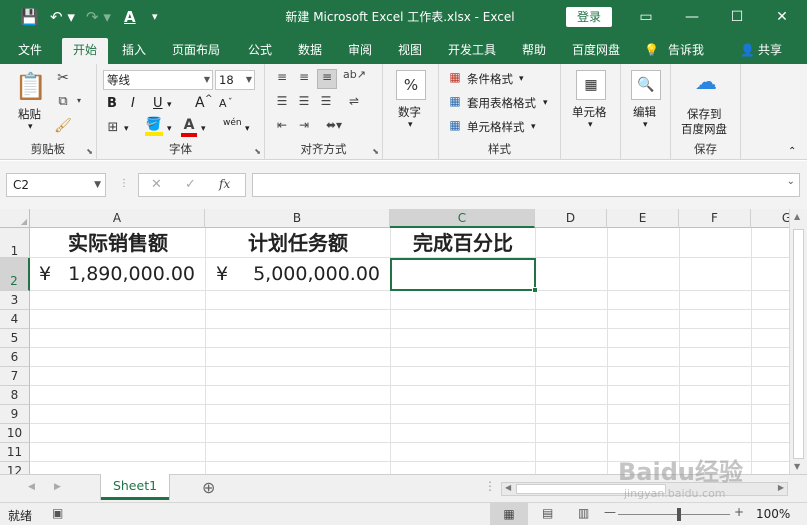  What do you see at coordinates (31, 487) in the screenshot?
I see `sheet-prev-icon: ◀` at bounding box center [31, 487].